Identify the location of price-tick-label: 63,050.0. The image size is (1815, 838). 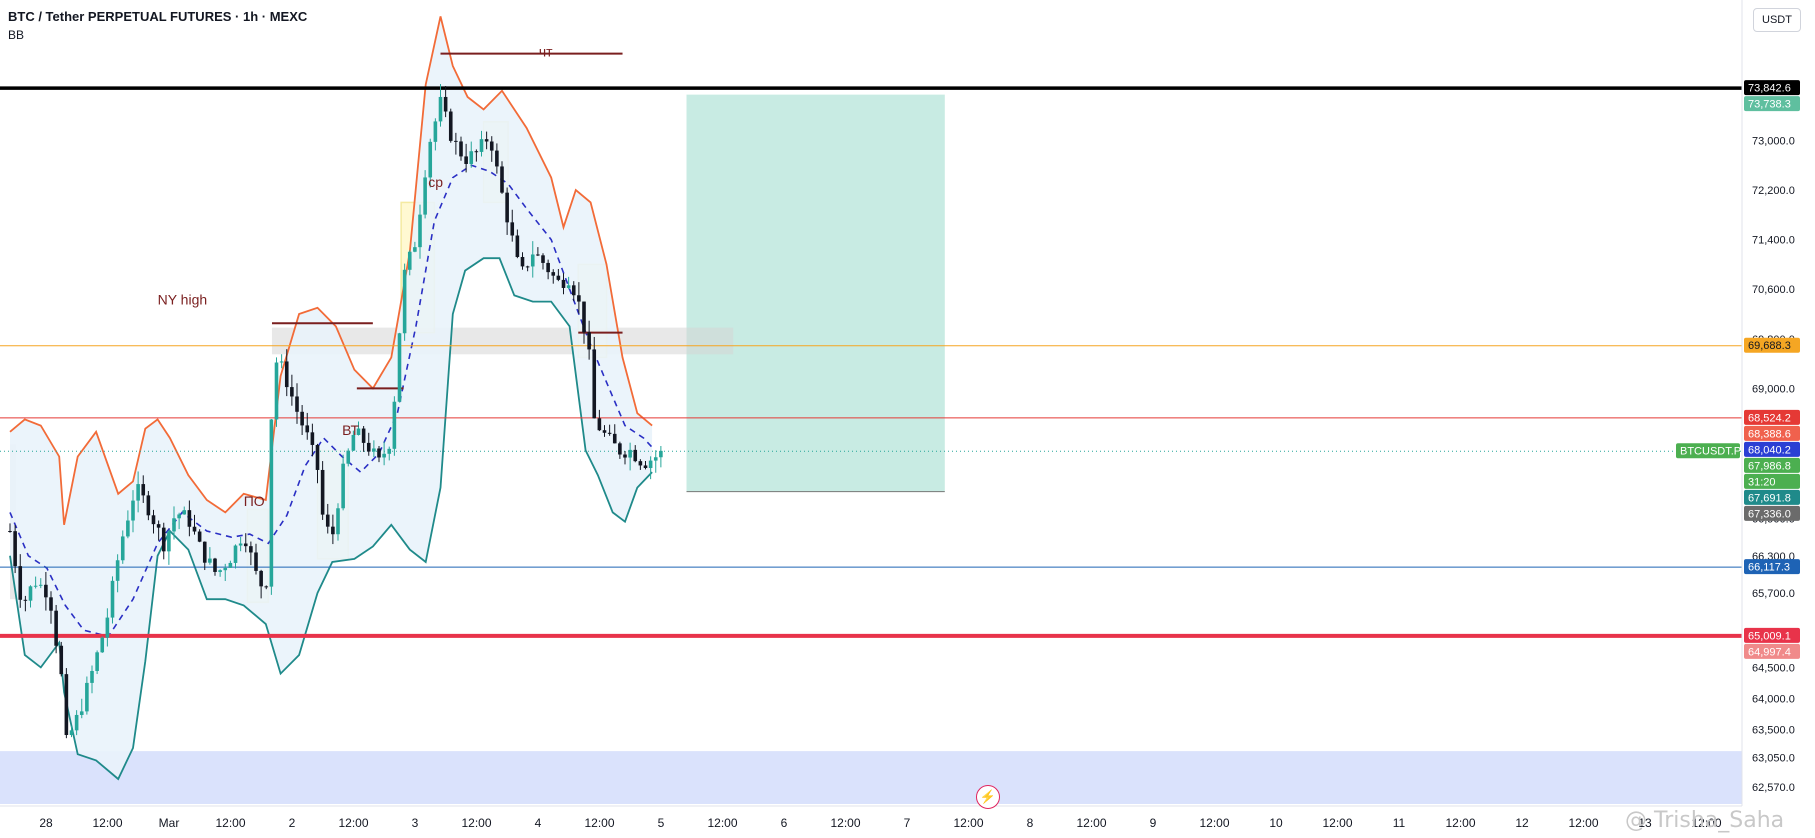
(1773, 758).